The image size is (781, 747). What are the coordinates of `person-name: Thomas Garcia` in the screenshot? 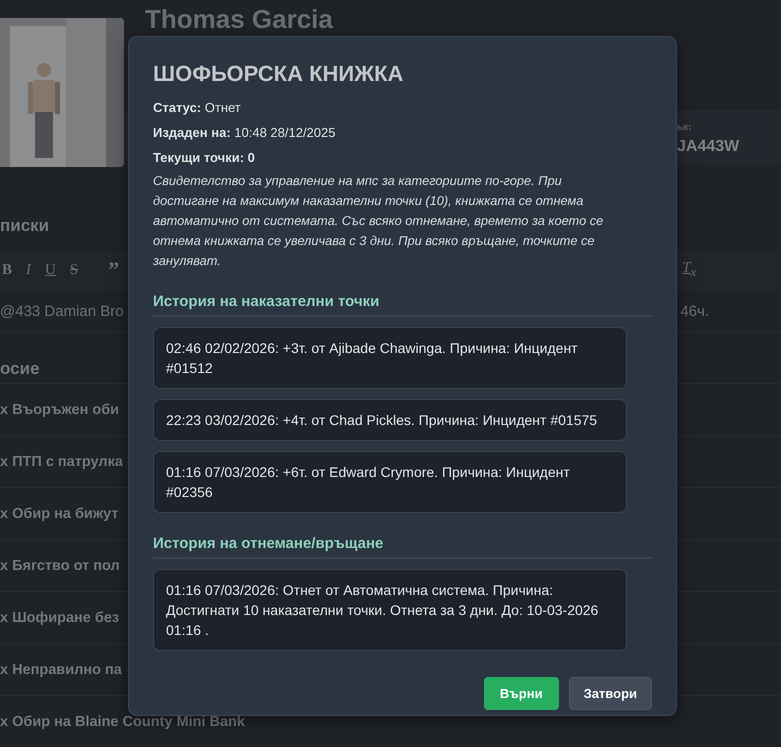 It's located at (239, 19).